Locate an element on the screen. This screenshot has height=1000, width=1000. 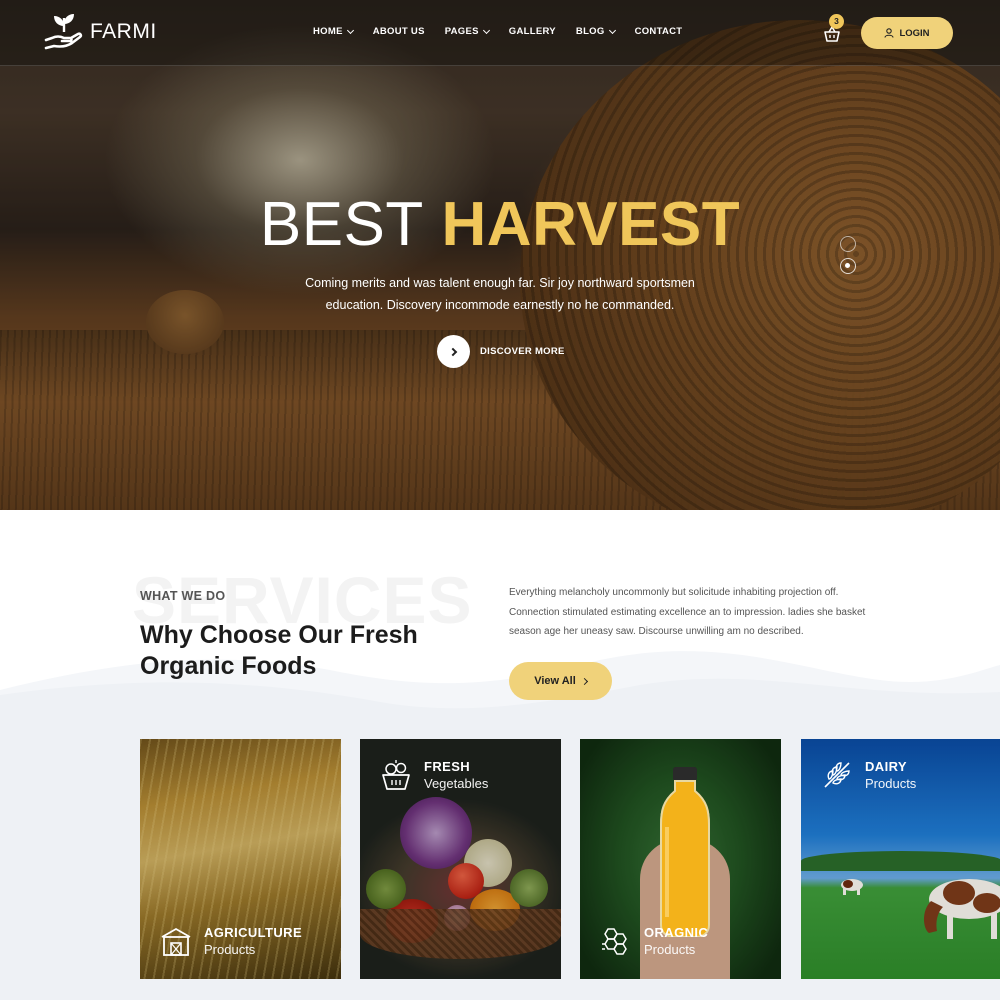
brand-name: FARMI is located at coordinates (123, 31).